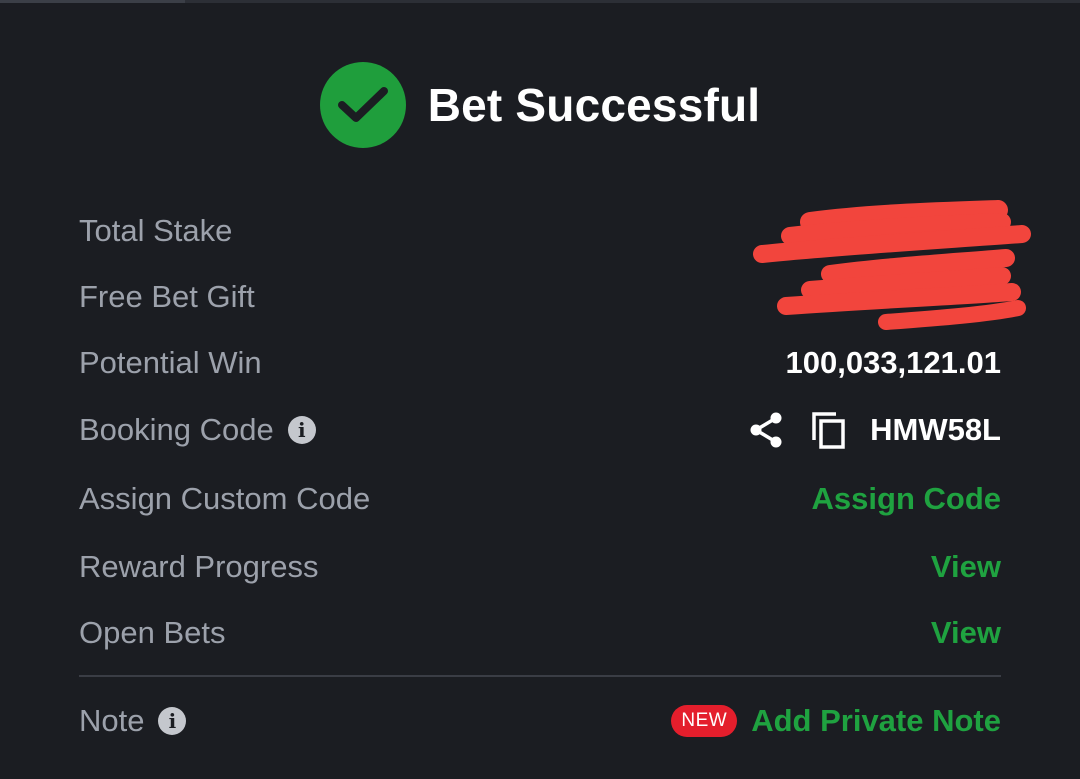 This screenshot has height=779, width=1080. I want to click on reward-progress-row: Reward Progress View, so click(540, 567).